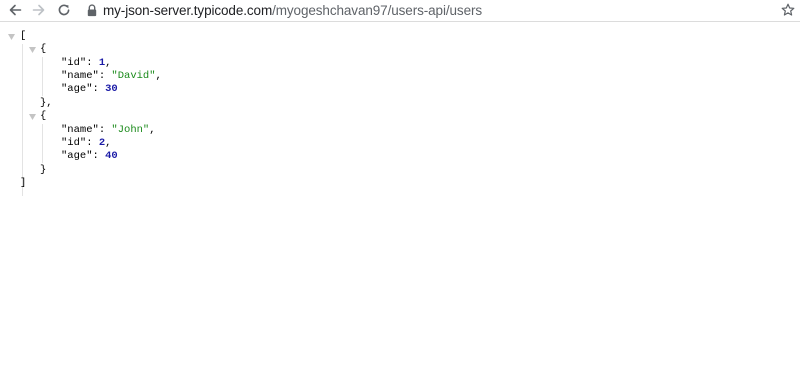 This screenshot has height=378, width=800. I want to click on json-line: }, so click(43, 170).